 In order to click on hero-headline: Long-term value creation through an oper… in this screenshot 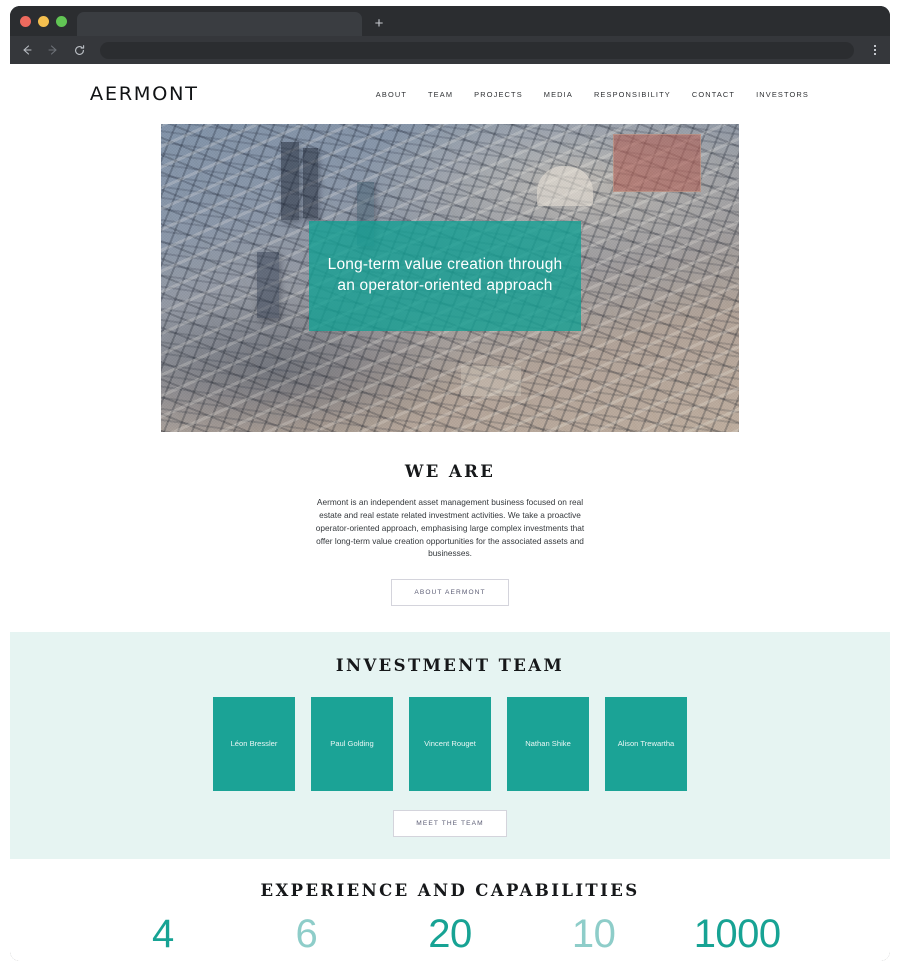, I will do `click(445, 275)`.